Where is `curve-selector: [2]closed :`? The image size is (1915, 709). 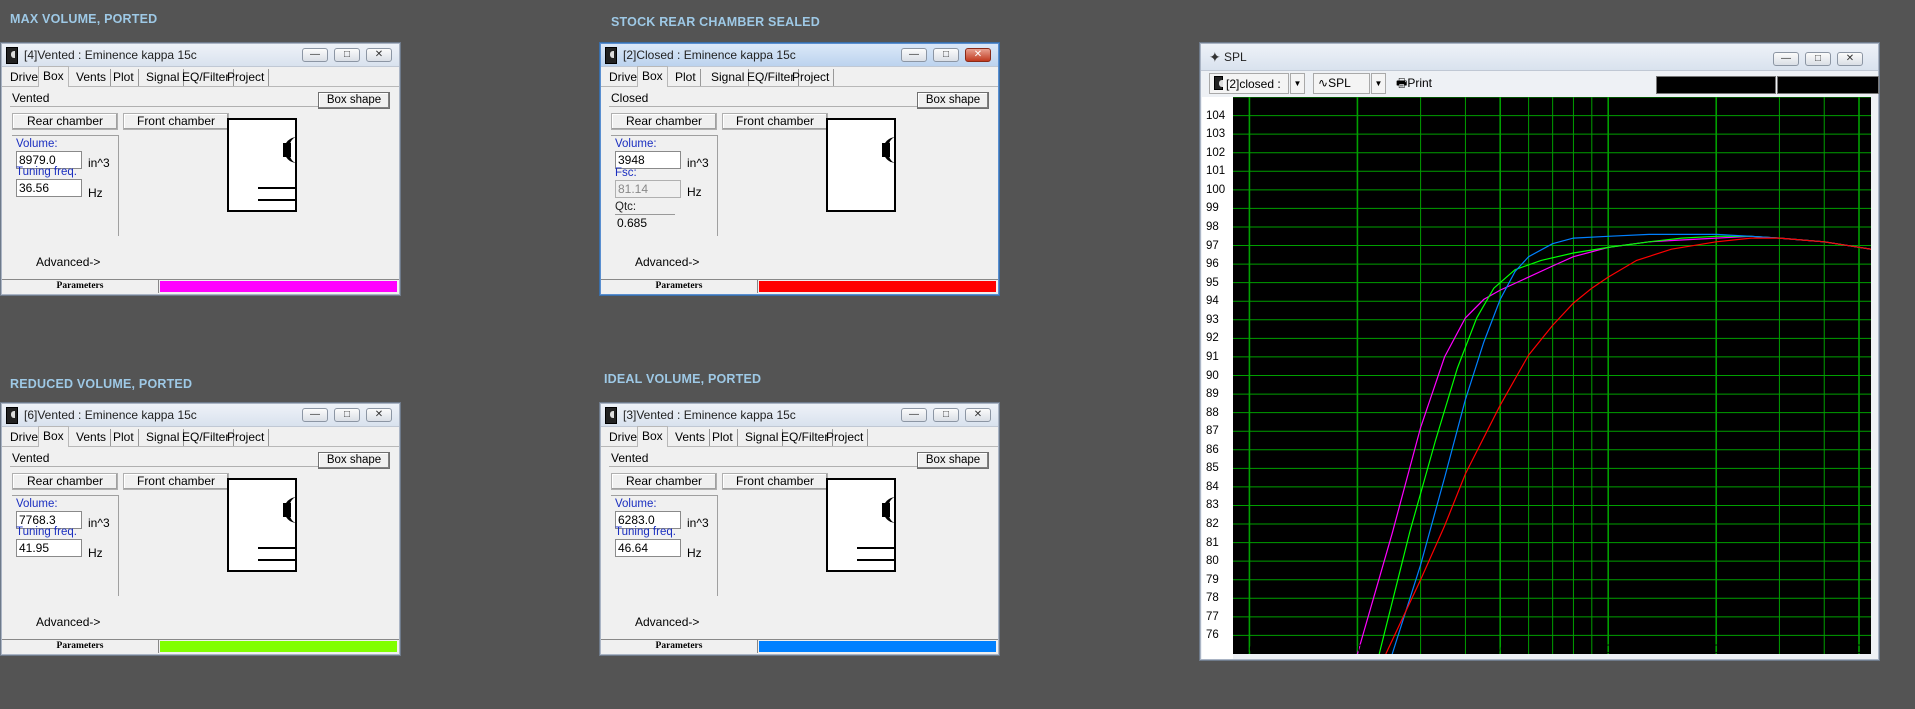
curve-selector: [2]closed : is located at coordinates (1249, 83).